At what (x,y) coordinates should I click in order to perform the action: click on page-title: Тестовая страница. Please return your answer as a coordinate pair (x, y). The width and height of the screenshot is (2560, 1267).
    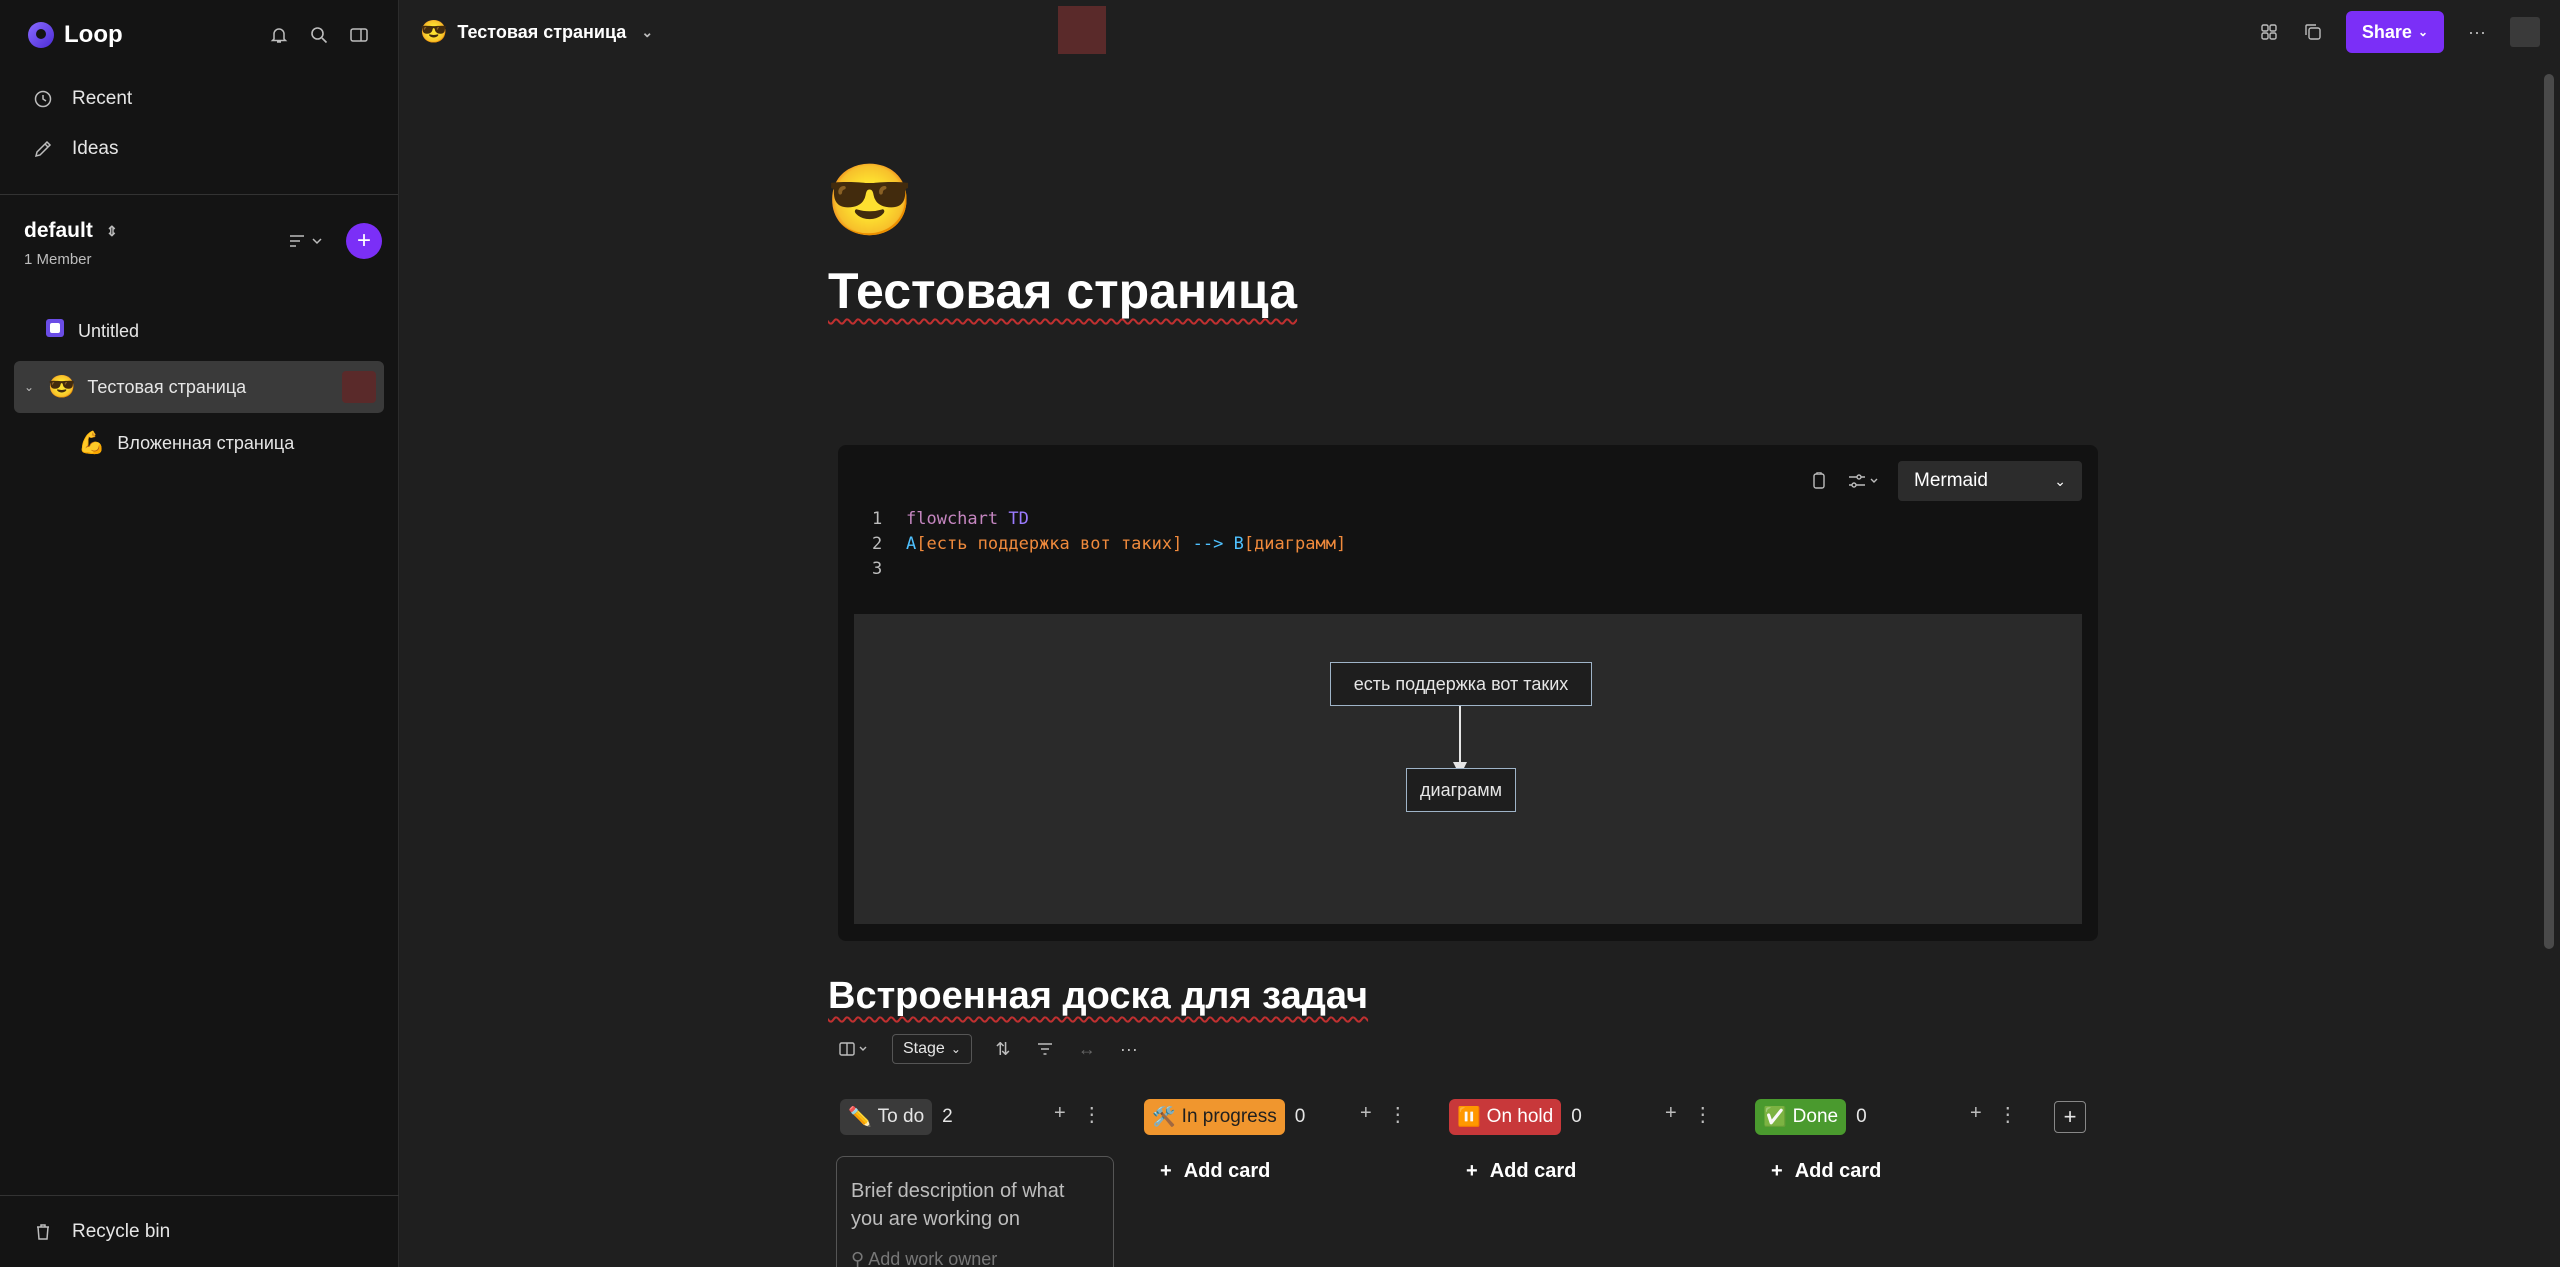
    Looking at the image, I should click on (1062, 291).